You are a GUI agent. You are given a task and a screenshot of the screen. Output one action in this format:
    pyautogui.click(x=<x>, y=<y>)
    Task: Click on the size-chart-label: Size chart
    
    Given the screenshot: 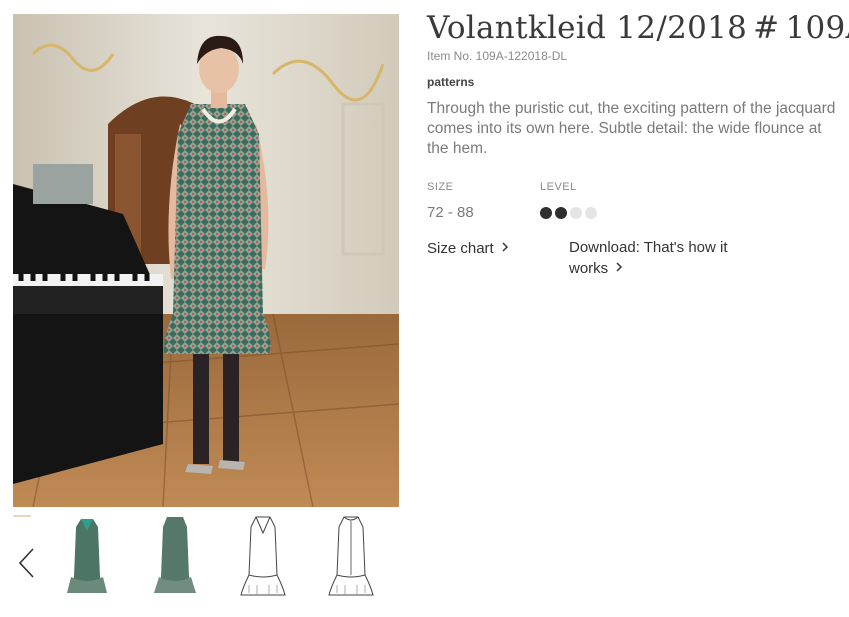 What is the action you would take?
    pyautogui.click(x=460, y=248)
    